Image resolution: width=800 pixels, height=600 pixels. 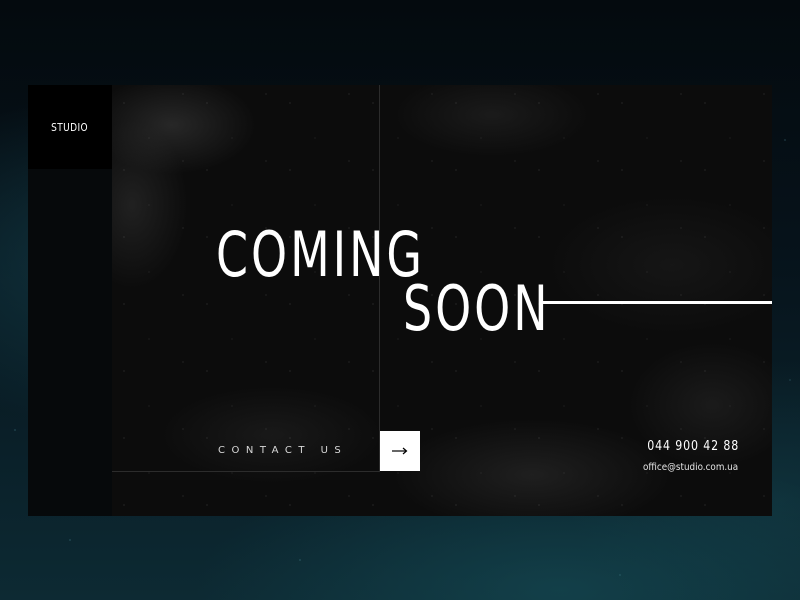 What do you see at coordinates (282, 450) in the screenshot?
I see `contact-us-link: CONTACT US` at bounding box center [282, 450].